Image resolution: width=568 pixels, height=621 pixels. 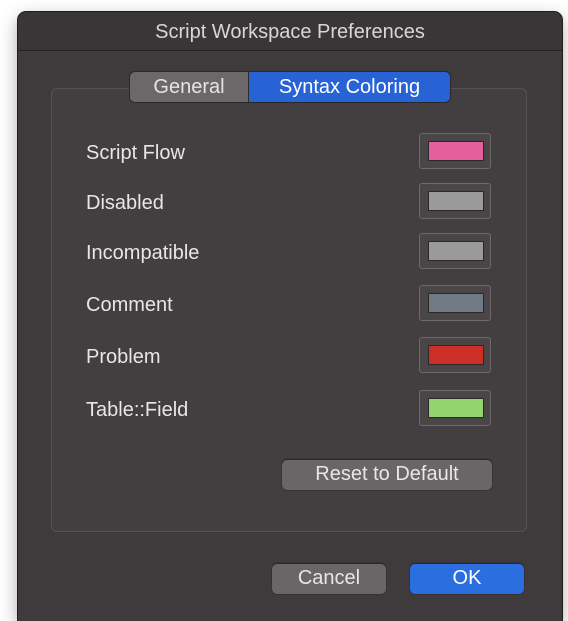 I want to click on color-well-script-flow, so click(x=455, y=151).